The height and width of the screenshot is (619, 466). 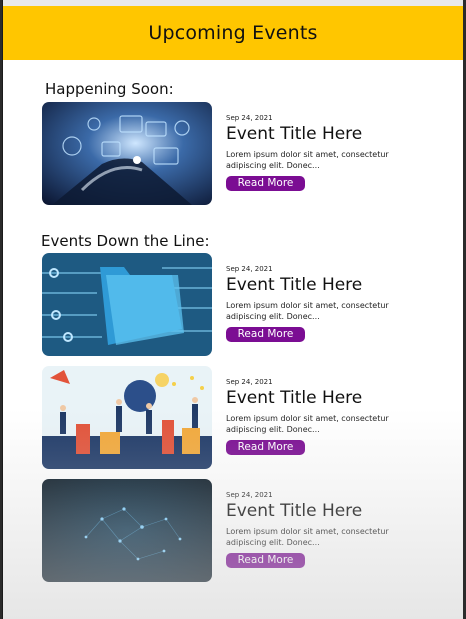 I want to click on page-header: Upcoming Events, so click(x=233, y=33).